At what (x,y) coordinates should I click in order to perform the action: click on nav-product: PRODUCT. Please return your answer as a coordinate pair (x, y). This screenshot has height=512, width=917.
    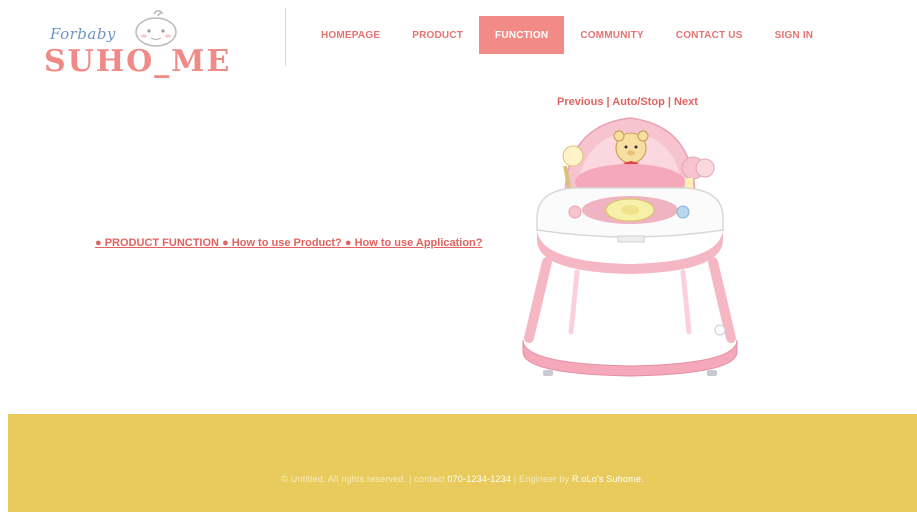
    Looking at the image, I should click on (437, 35).